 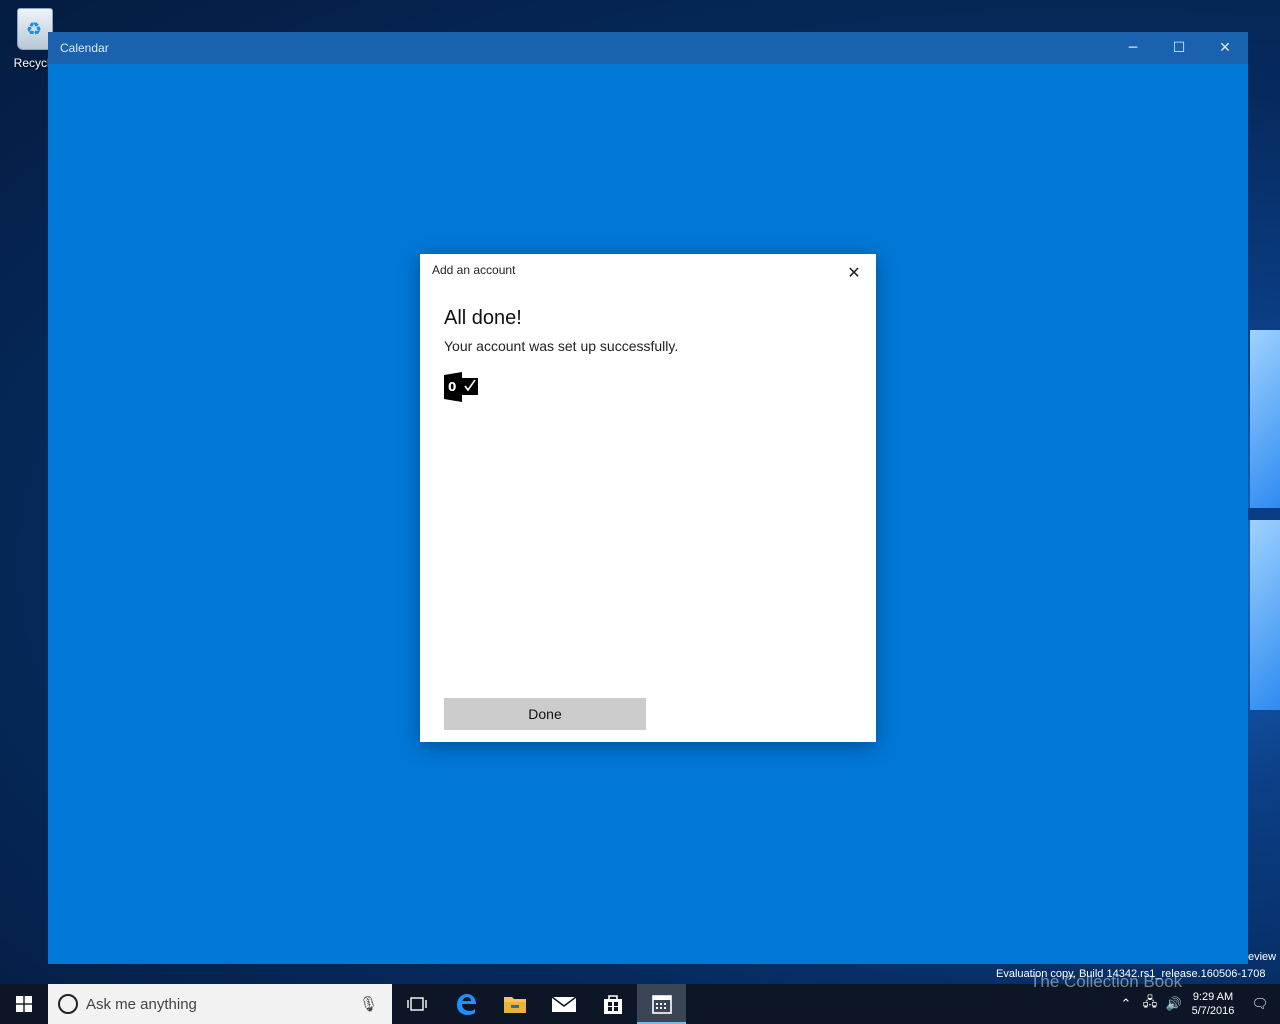 What do you see at coordinates (1265, 419) in the screenshot?
I see `windows-logo-pane-top` at bounding box center [1265, 419].